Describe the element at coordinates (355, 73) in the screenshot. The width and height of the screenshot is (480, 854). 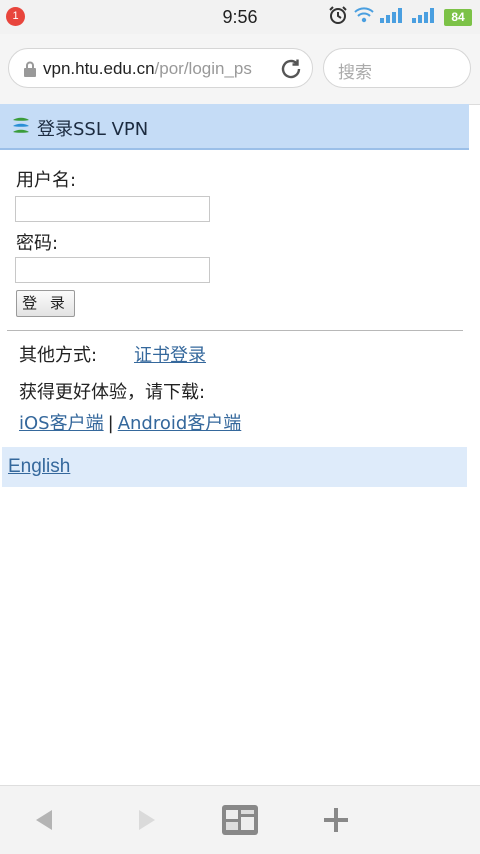
I see `search-placeholder: 搜索` at that location.